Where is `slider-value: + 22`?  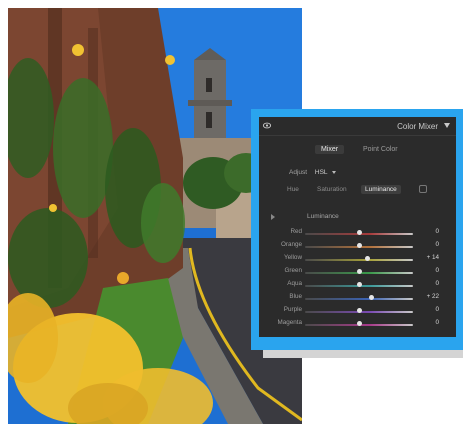
slider-value: + 22 is located at coordinates (429, 296).